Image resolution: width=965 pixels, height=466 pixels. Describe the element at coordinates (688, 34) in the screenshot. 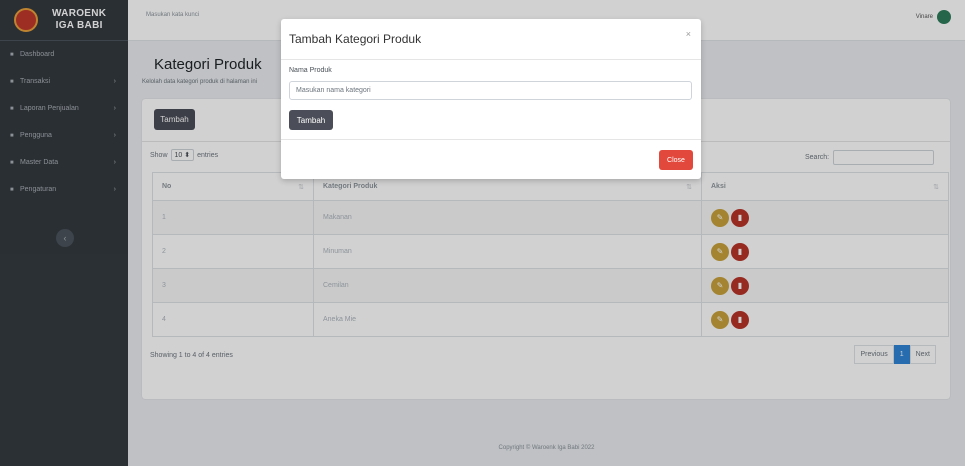

I see `close-icon: ×` at that location.